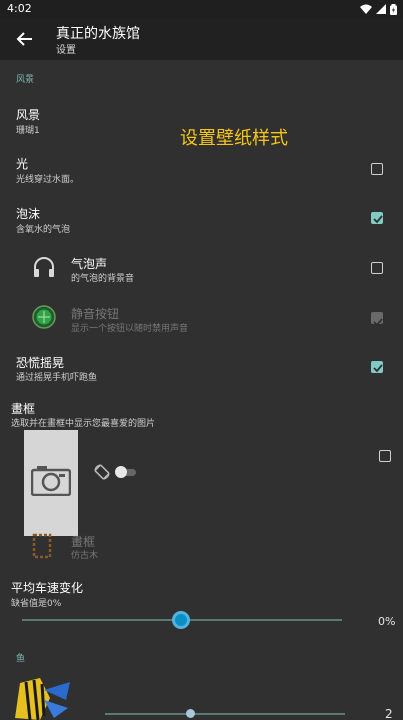  Describe the element at coordinates (89, 264) in the screenshot. I see `pref-bubble-sound-title: 气泡声` at that location.